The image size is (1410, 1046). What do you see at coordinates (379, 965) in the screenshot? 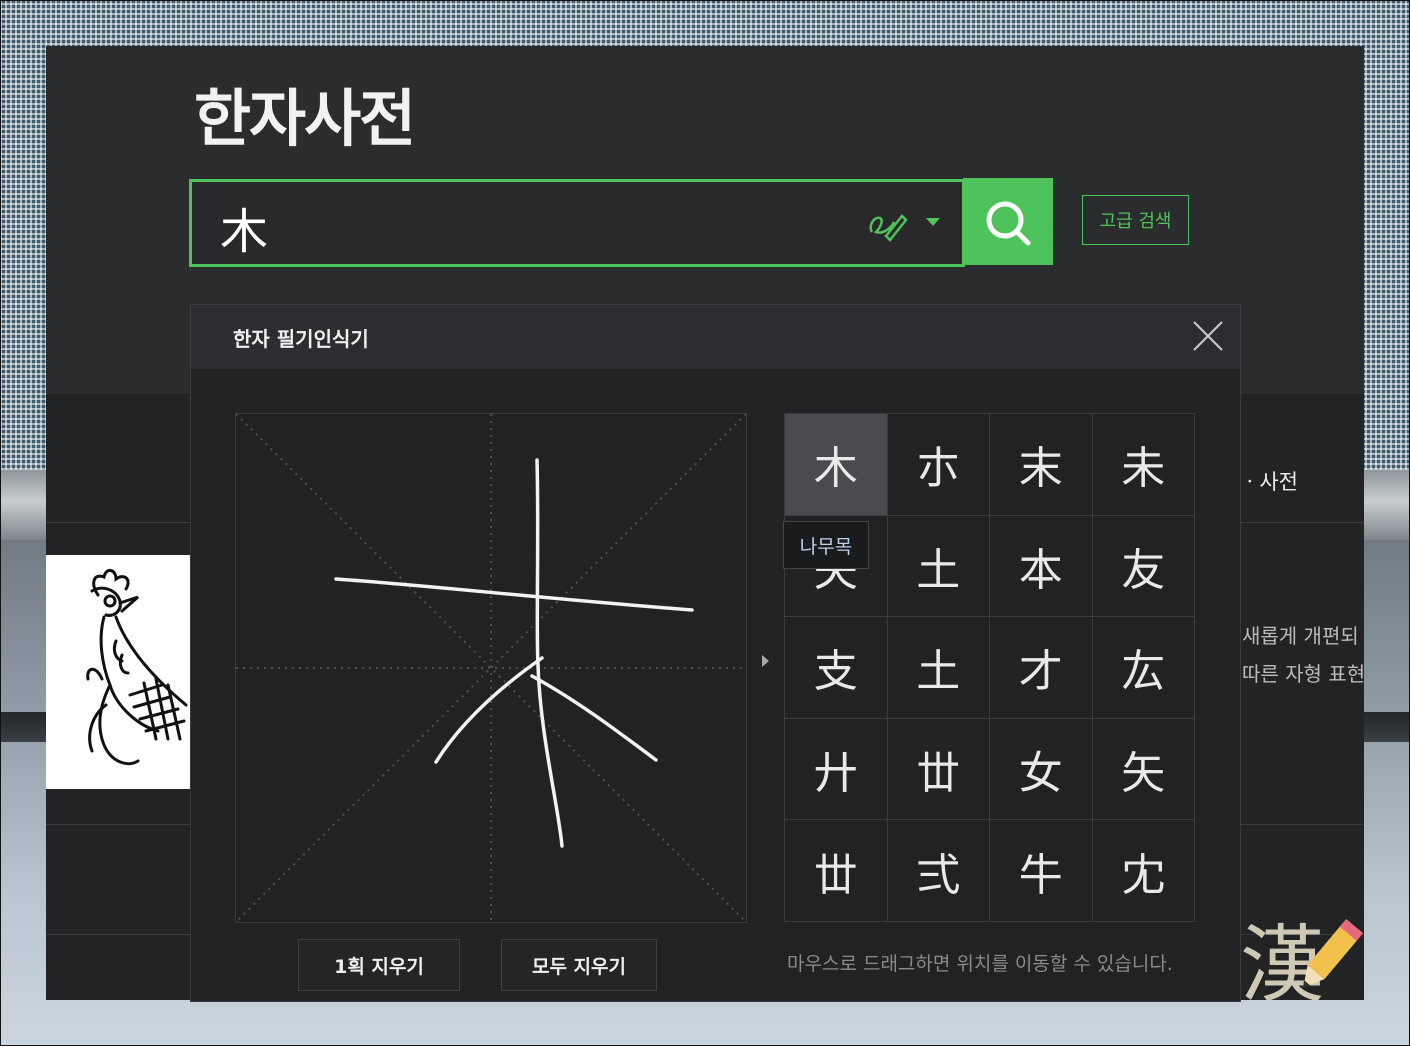
I see `undo-stroke-button: 1획 지우기` at bounding box center [379, 965].